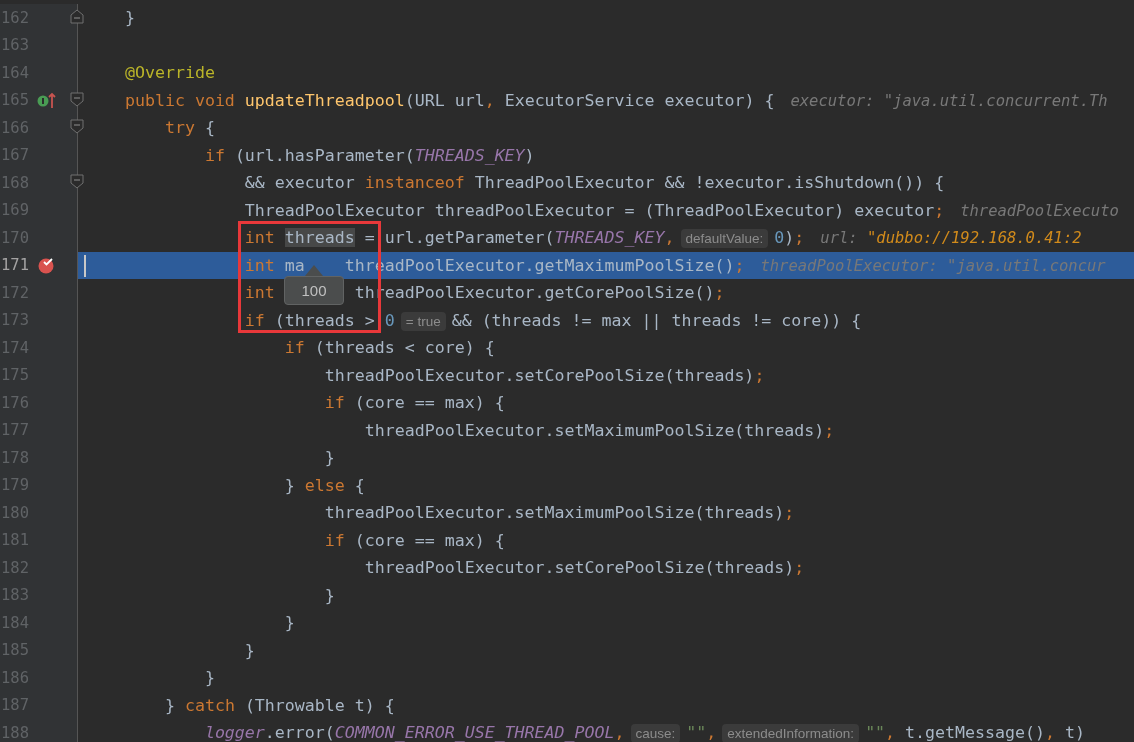  What do you see at coordinates (85, 266) in the screenshot?
I see `text-cursor` at bounding box center [85, 266].